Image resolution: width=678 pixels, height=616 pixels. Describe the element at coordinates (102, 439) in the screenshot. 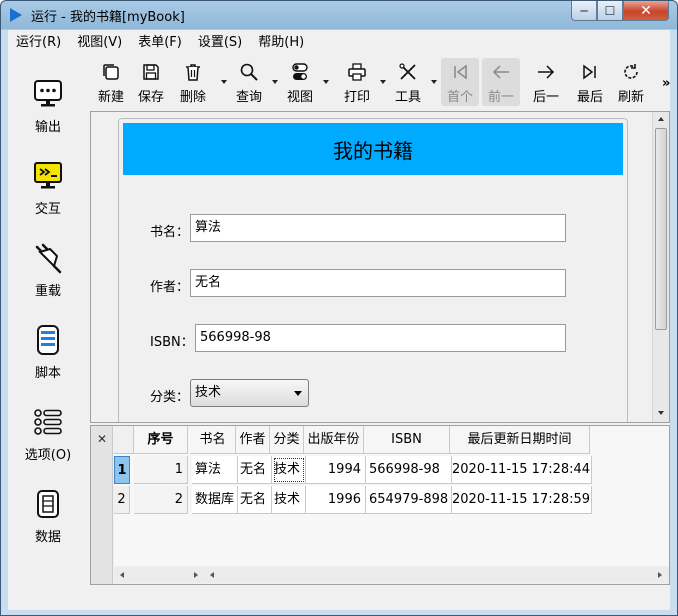

I see `close-panel-icon: ✕` at that location.